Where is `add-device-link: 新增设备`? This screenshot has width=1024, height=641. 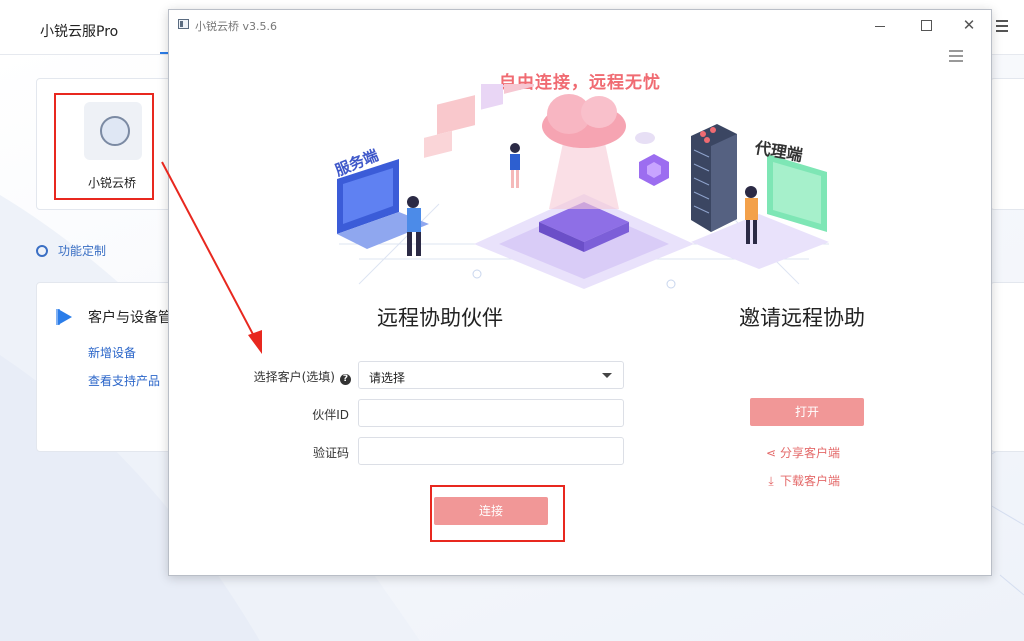
add-device-link: 新增设备 is located at coordinates (112, 352).